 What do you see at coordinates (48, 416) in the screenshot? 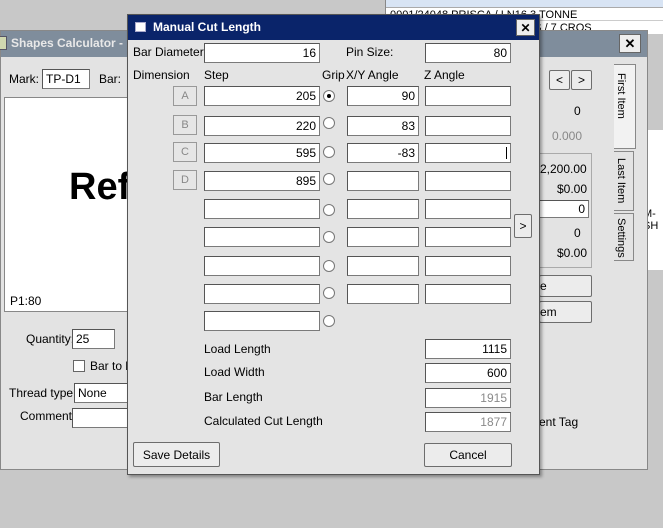
I see `comment-label: Comment:` at bounding box center [48, 416].